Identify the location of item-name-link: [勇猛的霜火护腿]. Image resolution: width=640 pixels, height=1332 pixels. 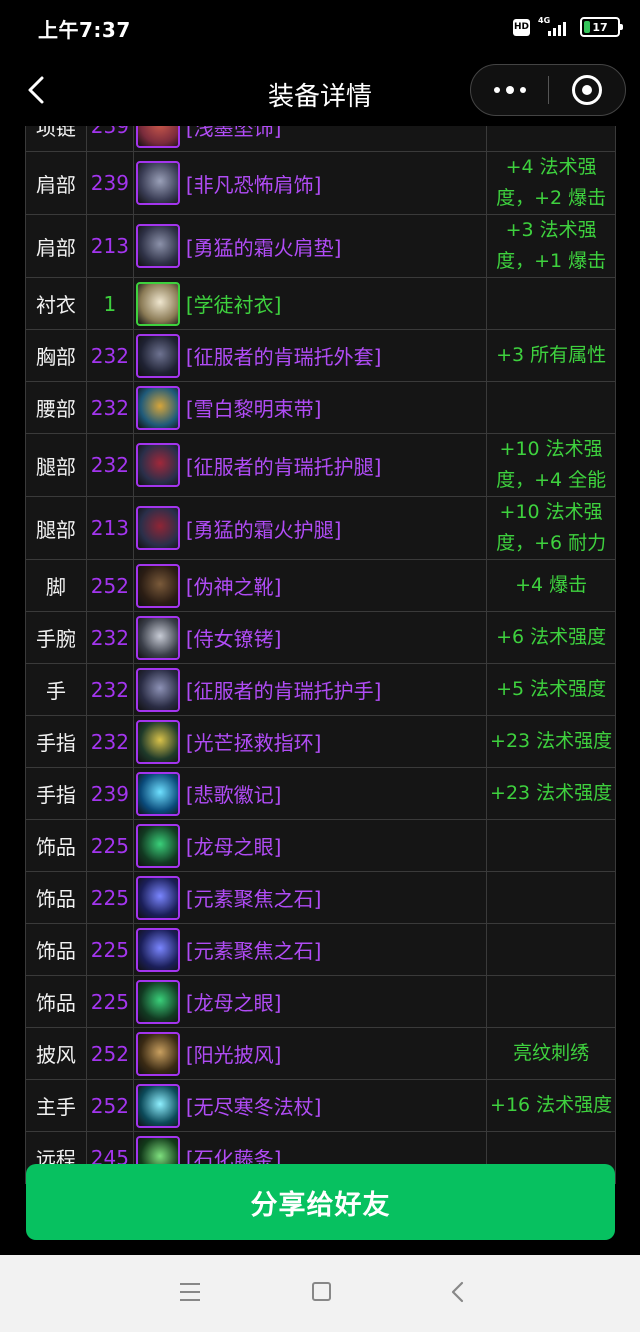
(264, 528).